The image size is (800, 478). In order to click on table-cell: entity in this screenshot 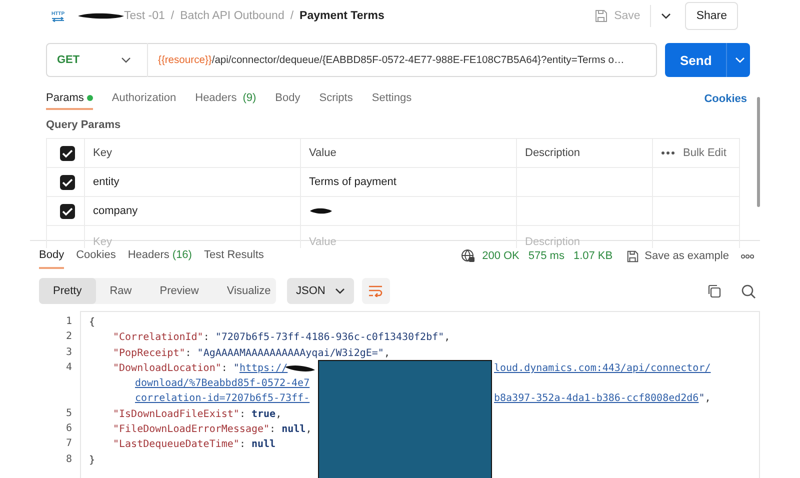, I will do `click(106, 182)`.